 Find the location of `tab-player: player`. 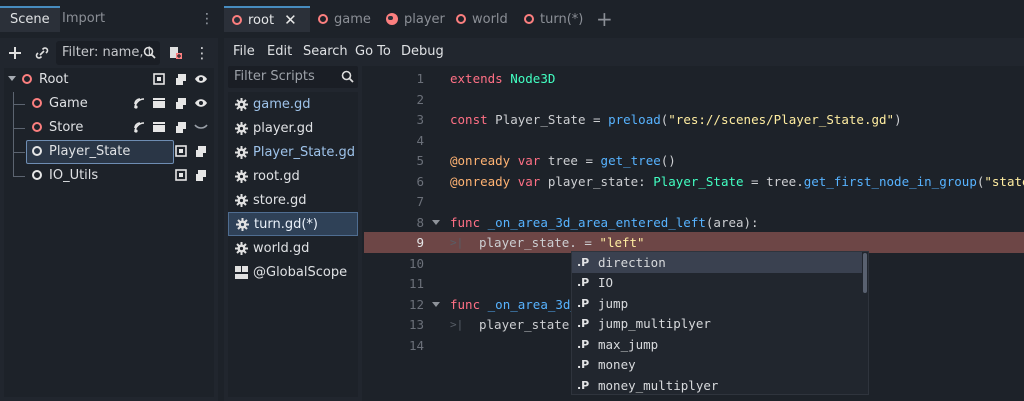

tab-player: player is located at coordinates (415, 19).